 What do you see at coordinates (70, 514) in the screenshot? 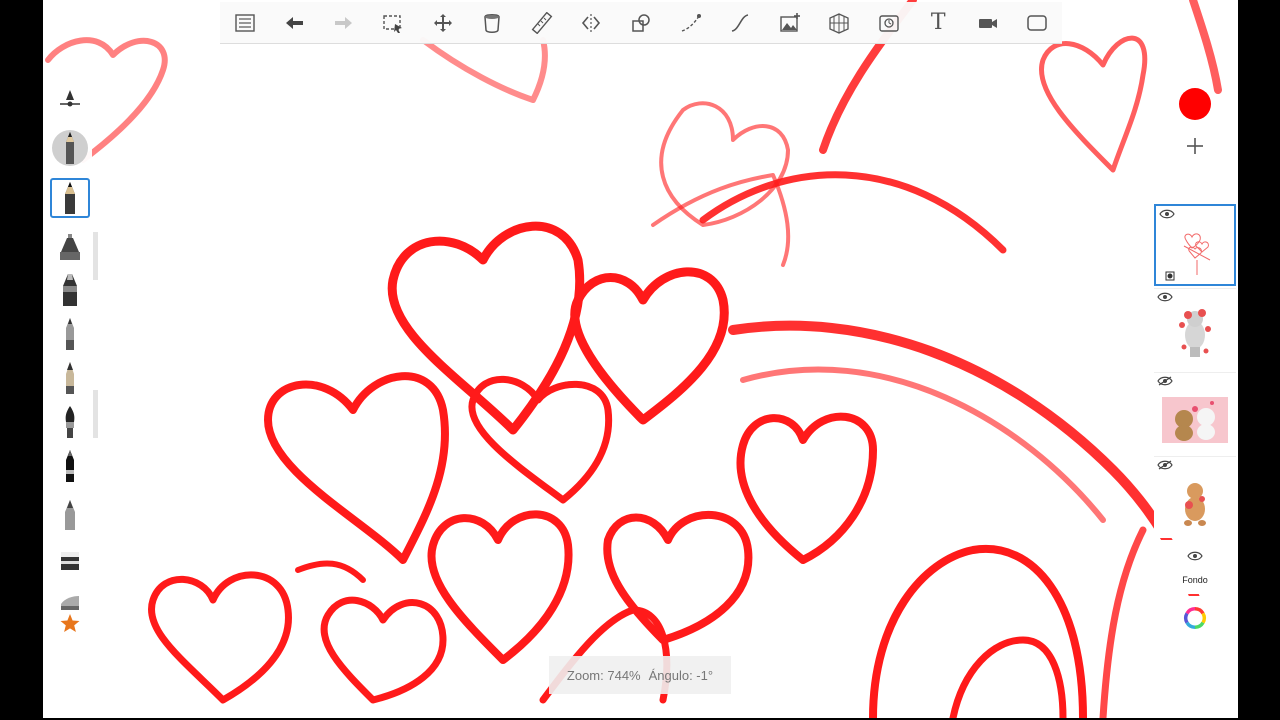
I see `chisel-brush` at bounding box center [70, 514].